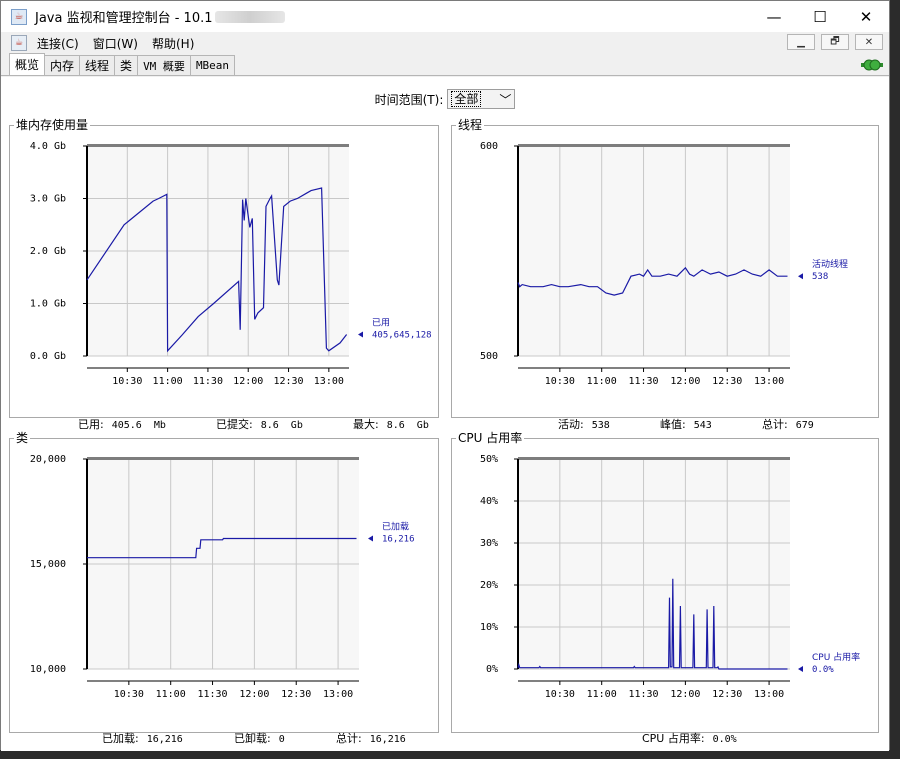 This screenshot has width=900, height=759. Describe the element at coordinates (138, 425) in the screenshot. I see `stat-used-value: 405.6 Mb` at that location.